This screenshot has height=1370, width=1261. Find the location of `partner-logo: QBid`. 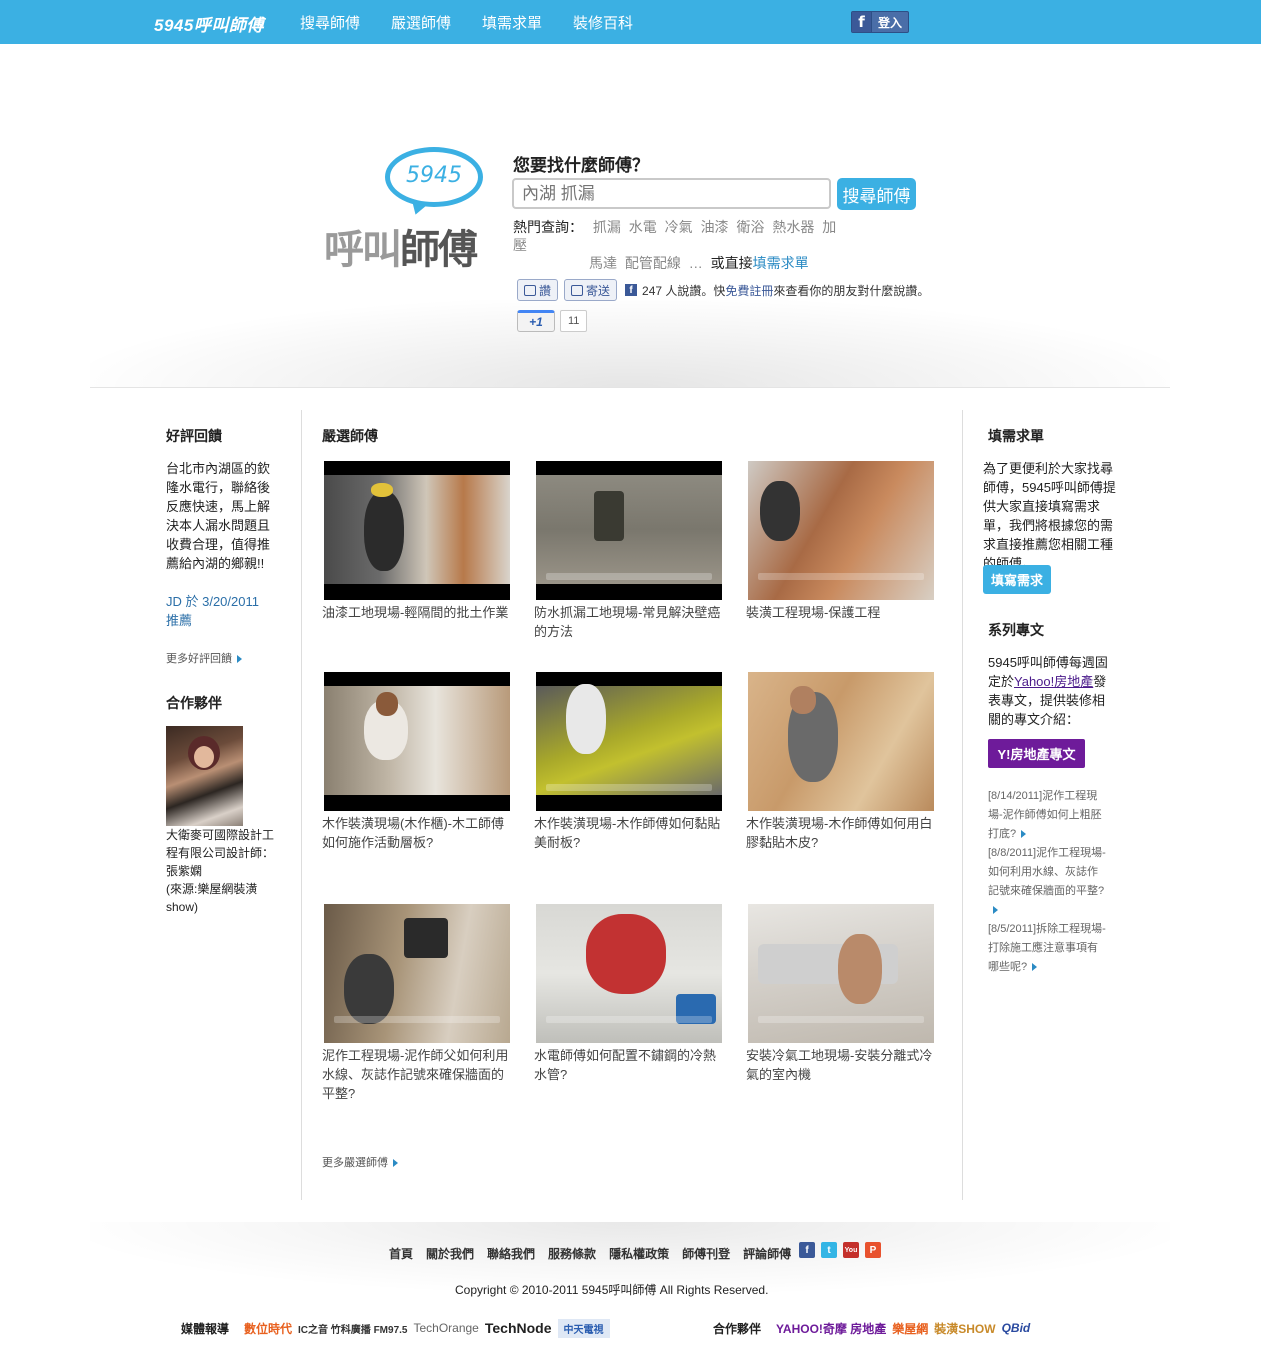

partner-logo: QBid is located at coordinates (1016, 1328).